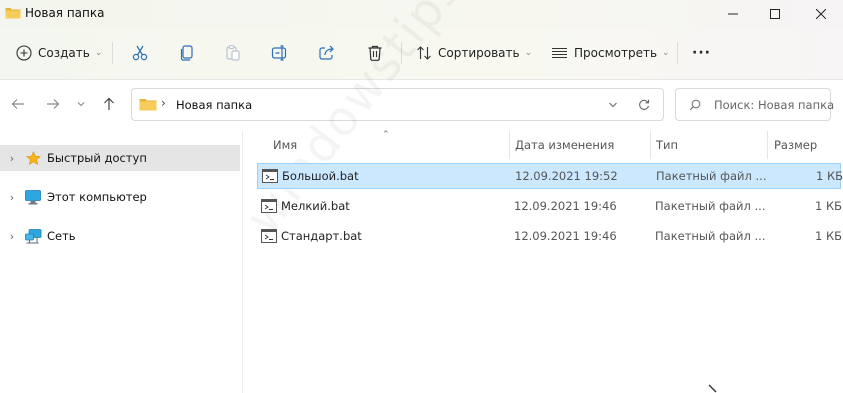 The width and height of the screenshot is (843, 393). What do you see at coordinates (616, 53) in the screenshot?
I see `view-button-label: Просмотреть` at bounding box center [616, 53].